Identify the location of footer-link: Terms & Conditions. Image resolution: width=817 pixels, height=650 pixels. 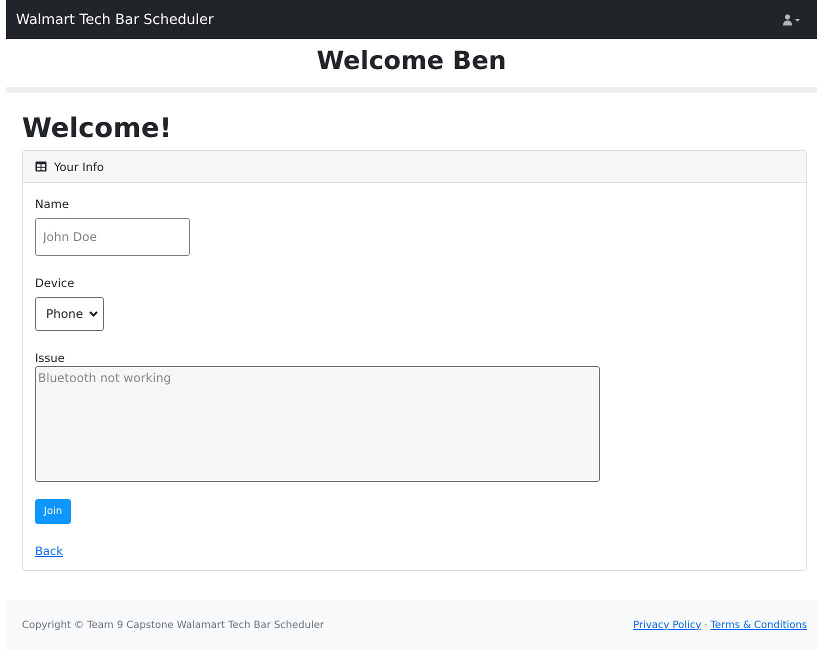
(758, 625).